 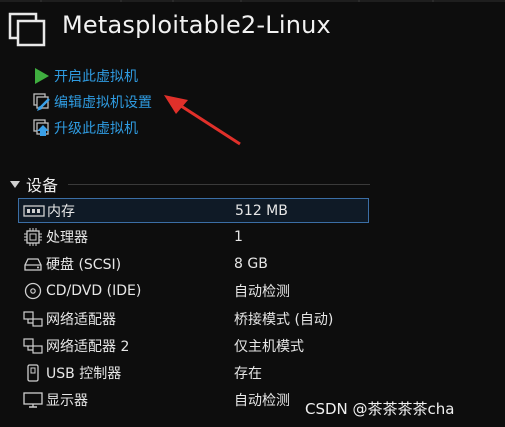 I want to click on device-name: 网络适配器 2, so click(x=88, y=347).